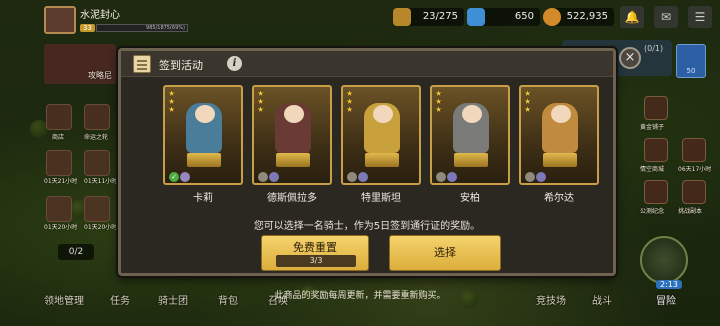 The height and width of the screenshot is (326, 720). What do you see at coordinates (142, 64) in the screenshot?
I see `scroll-icon` at bounding box center [142, 64].